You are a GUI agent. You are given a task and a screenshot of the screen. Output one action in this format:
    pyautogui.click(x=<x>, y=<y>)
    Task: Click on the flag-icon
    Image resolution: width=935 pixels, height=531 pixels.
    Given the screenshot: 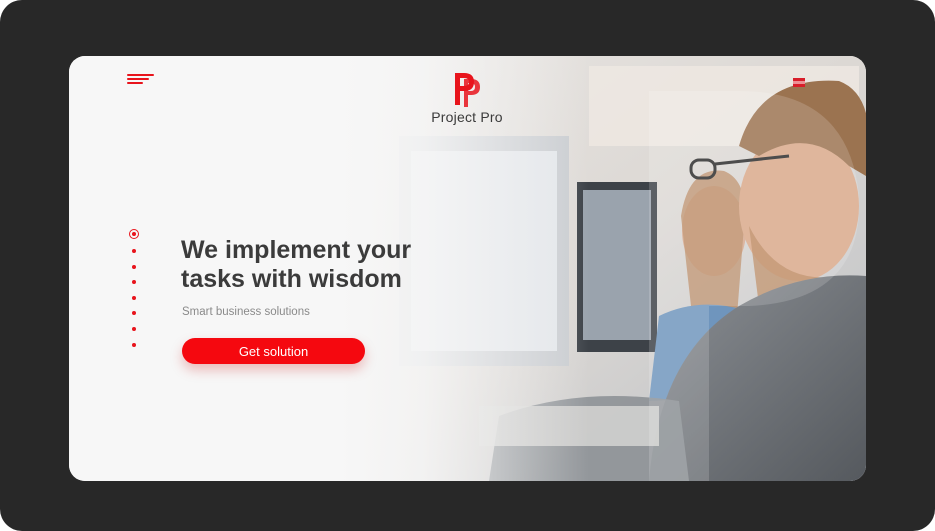 What is the action you would take?
    pyautogui.click(x=799, y=80)
    